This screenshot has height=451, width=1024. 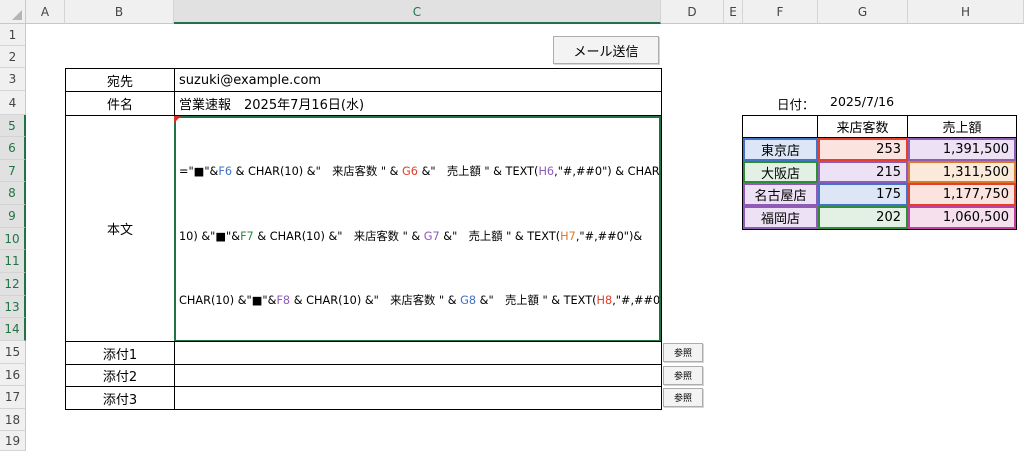 I want to click on table-row-sales: 1,060,500, so click(x=962, y=217).